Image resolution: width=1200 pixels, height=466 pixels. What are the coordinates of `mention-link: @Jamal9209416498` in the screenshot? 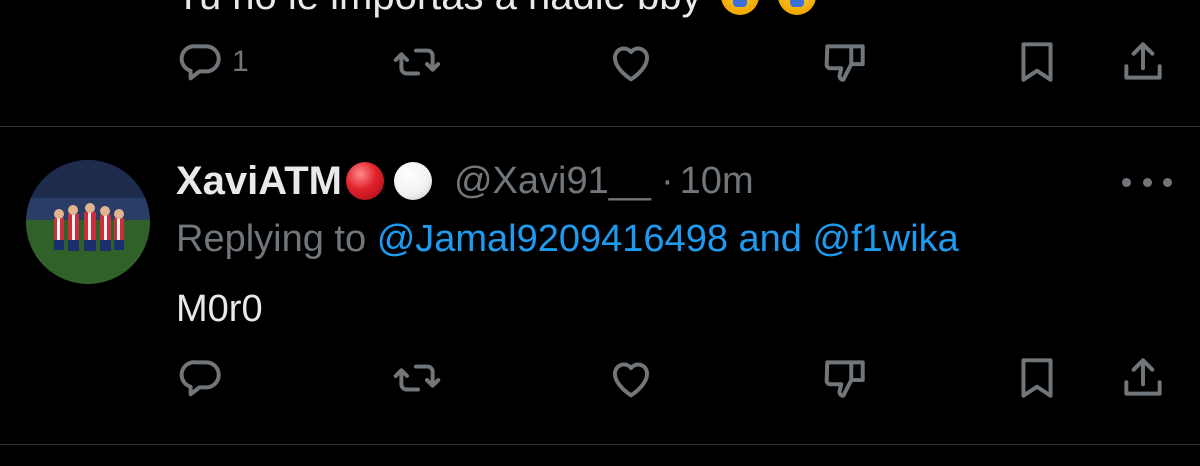 It's located at (552, 239).